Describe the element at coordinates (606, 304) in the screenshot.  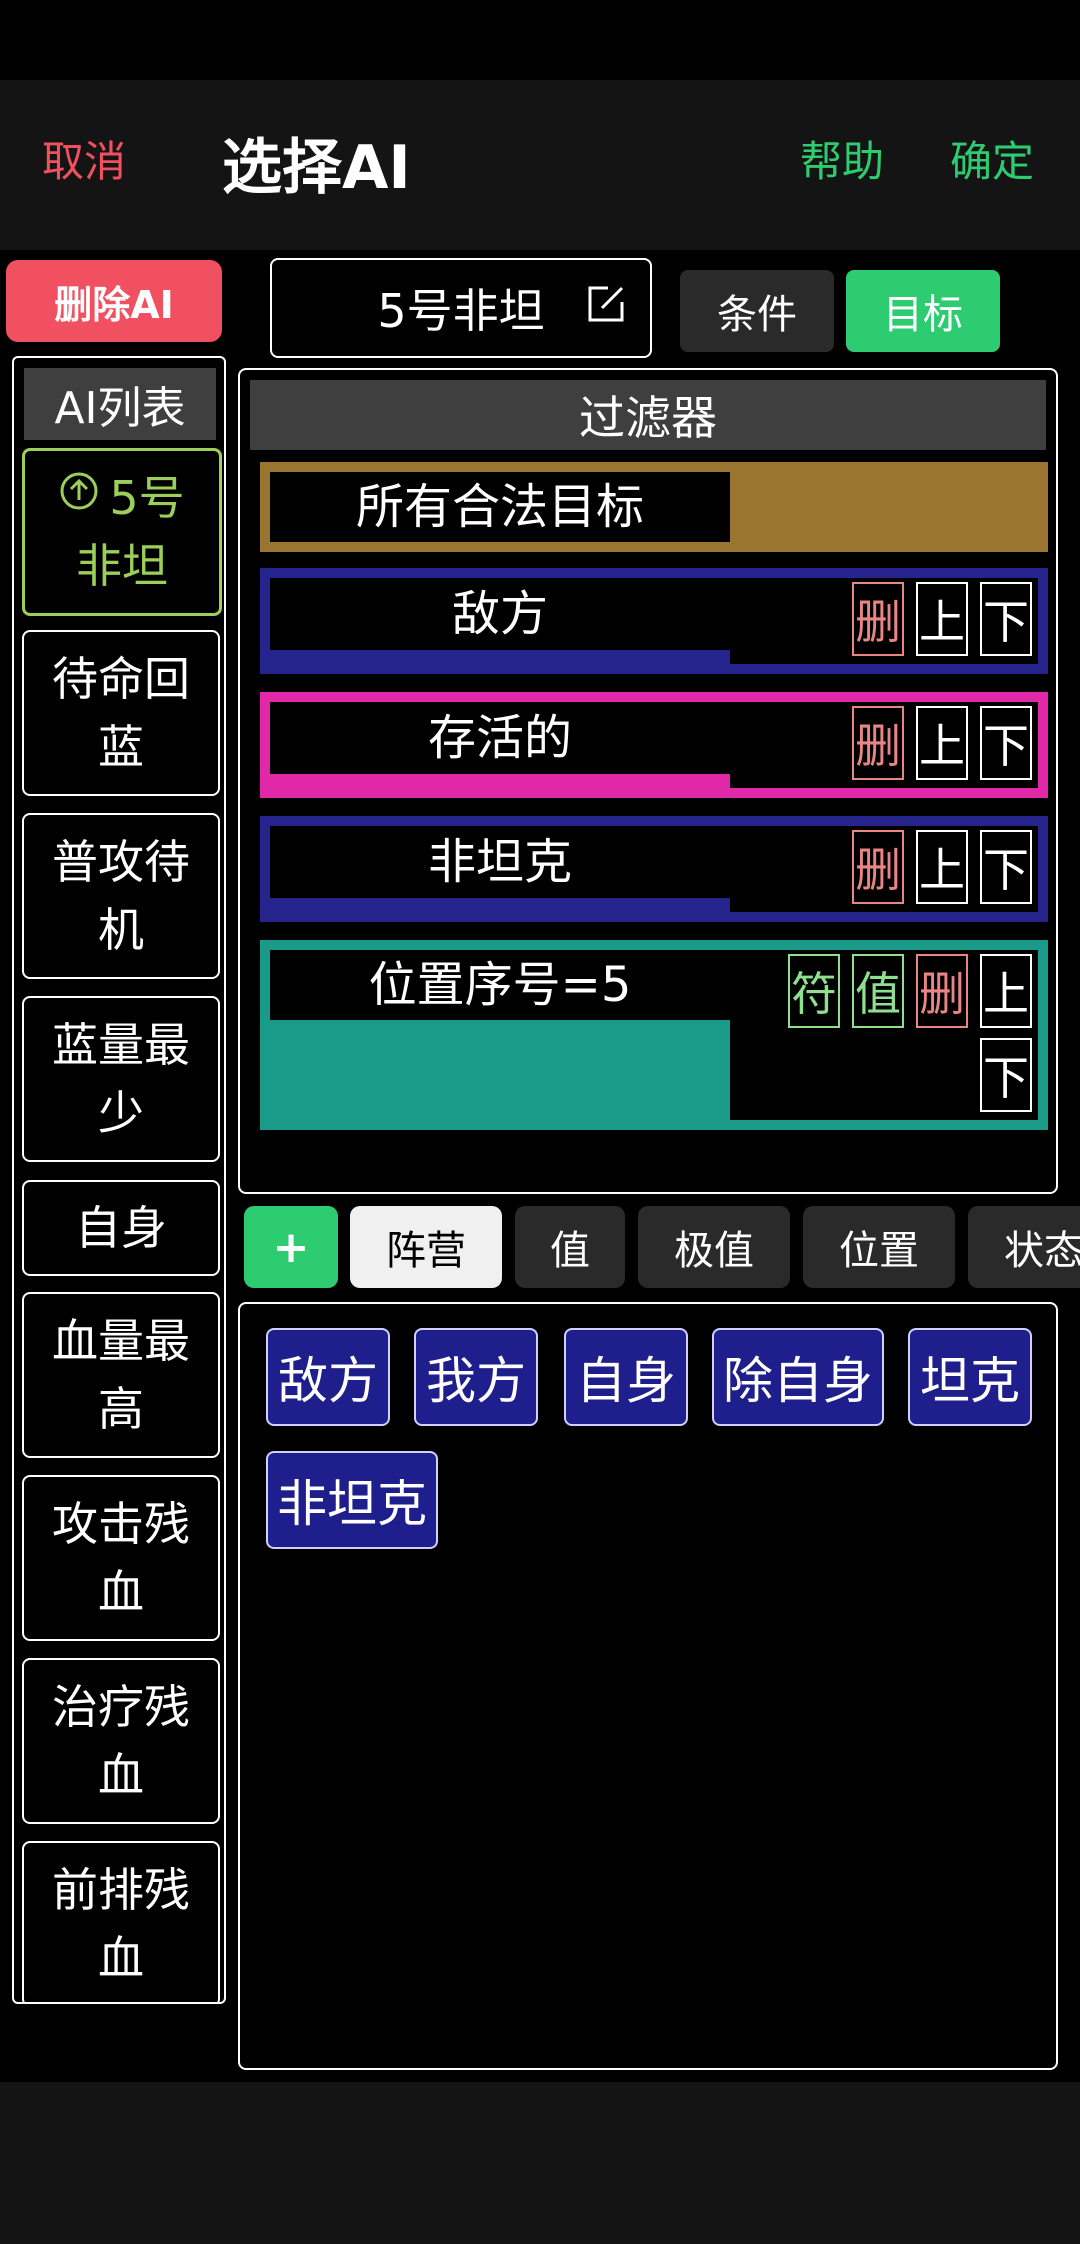
I see `edit-icon` at that location.